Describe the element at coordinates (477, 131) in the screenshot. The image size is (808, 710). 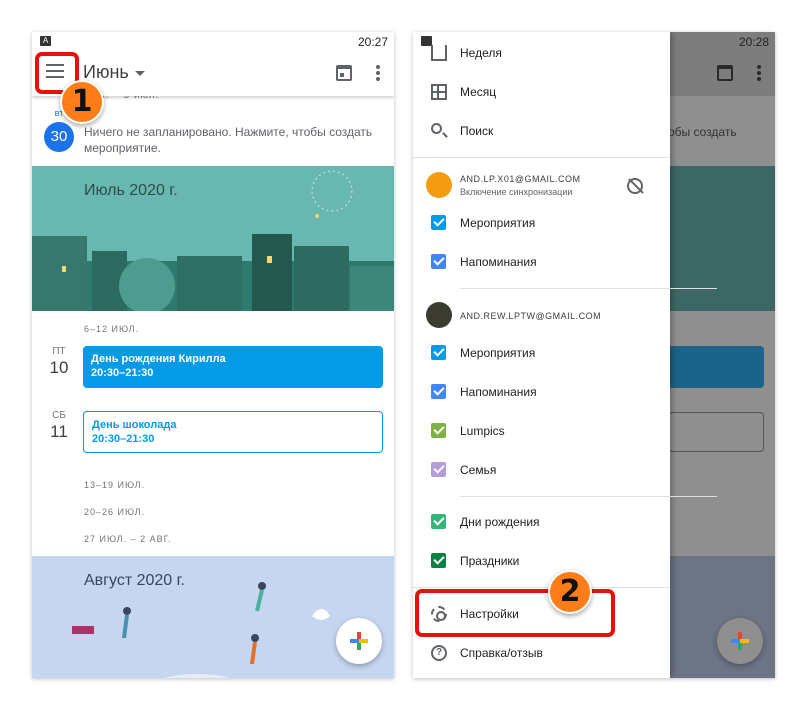
I see `drawer-item-label: Поиск` at that location.